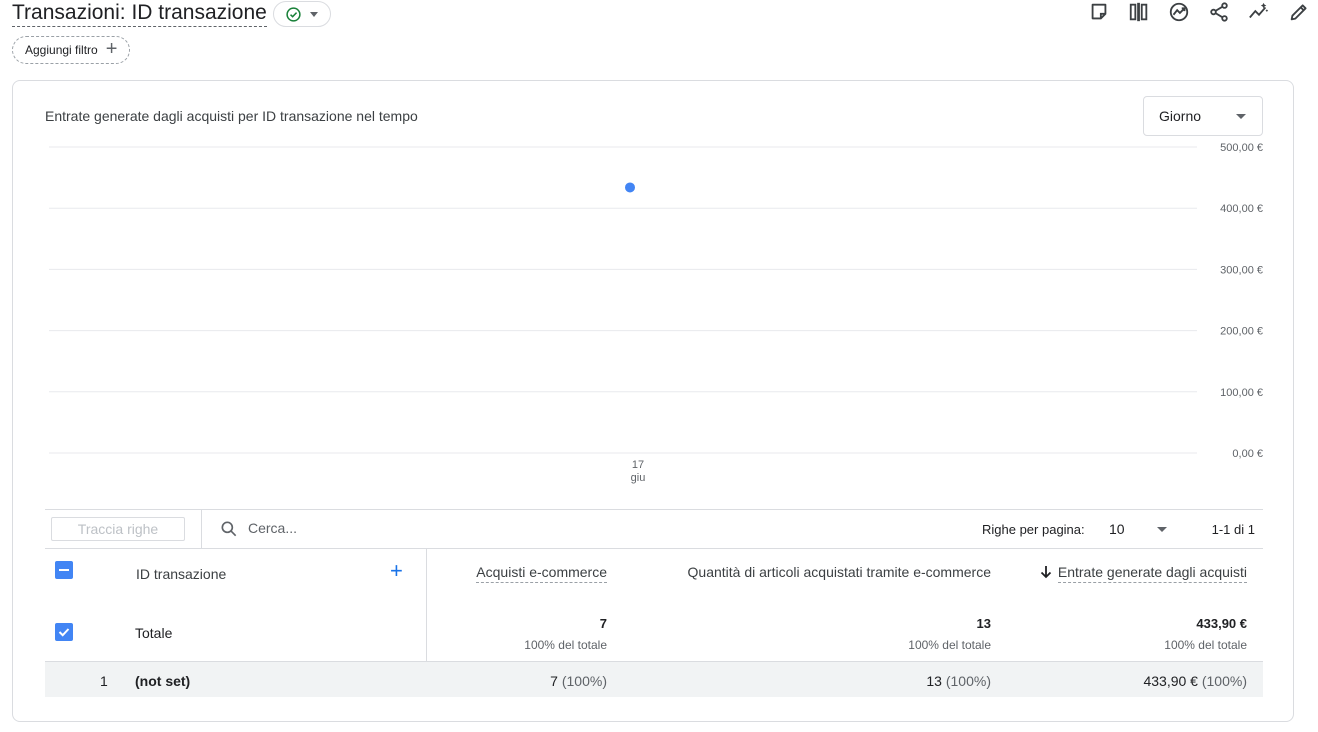  What do you see at coordinates (229, 529) in the screenshot?
I see `search-icon` at bounding box center [229, 529].